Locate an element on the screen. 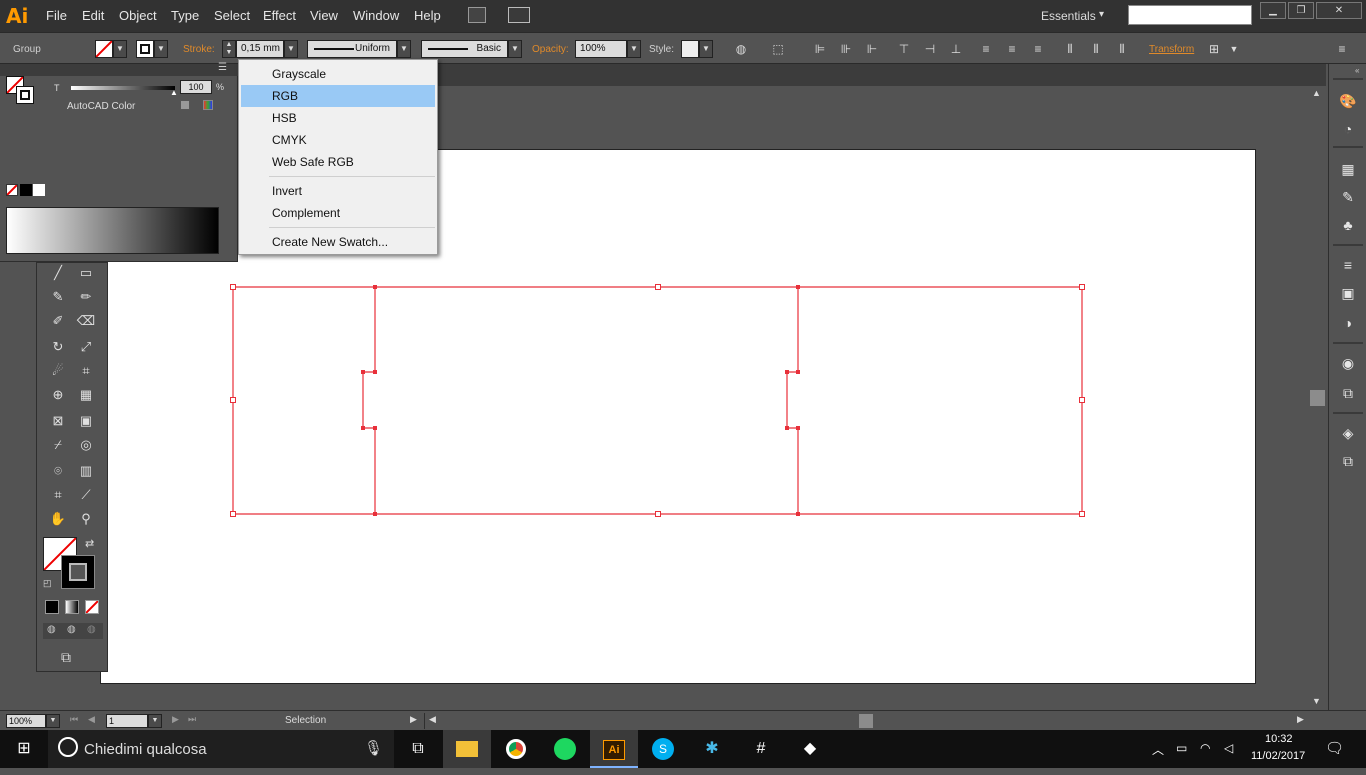 The image size is (1366, 775). style-chevron-icon: ▼ is located at coordinates (706, 49).